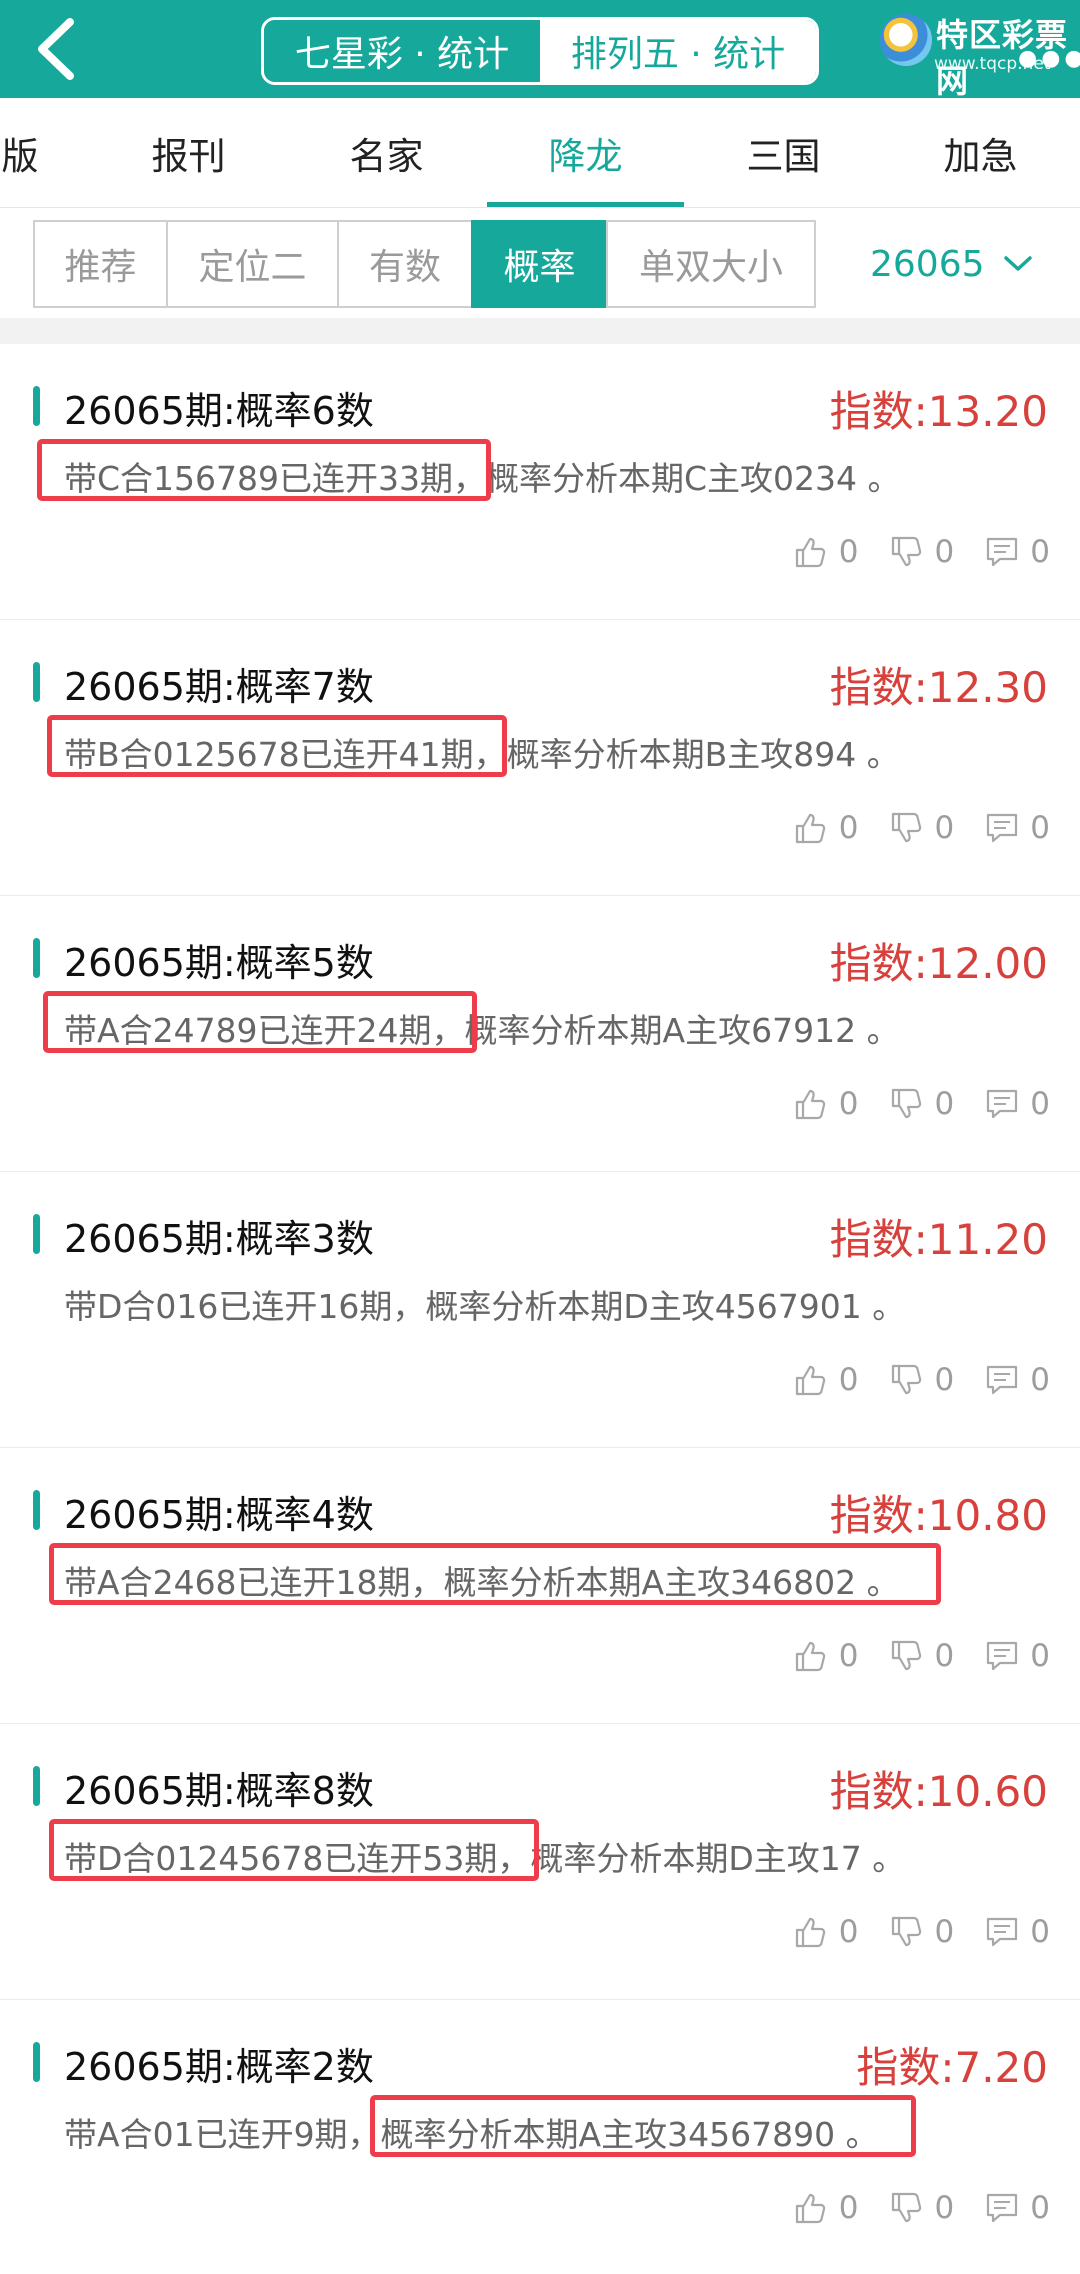  I want to click on logo-emblem-icon, so click(906, 40).